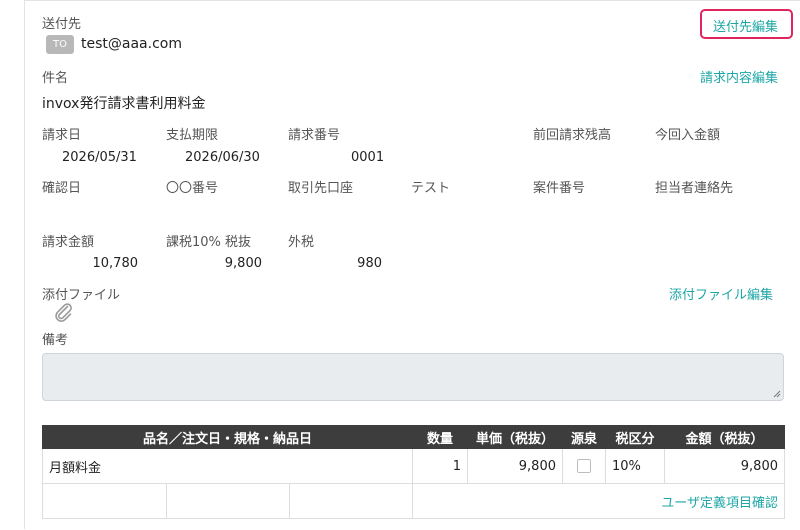 The width and height of the screenshot is (800, 530). Describe the element at coordinates (745, 25) in the screenshot. I see `edit-recipient-link: 送付先編集` at that location.